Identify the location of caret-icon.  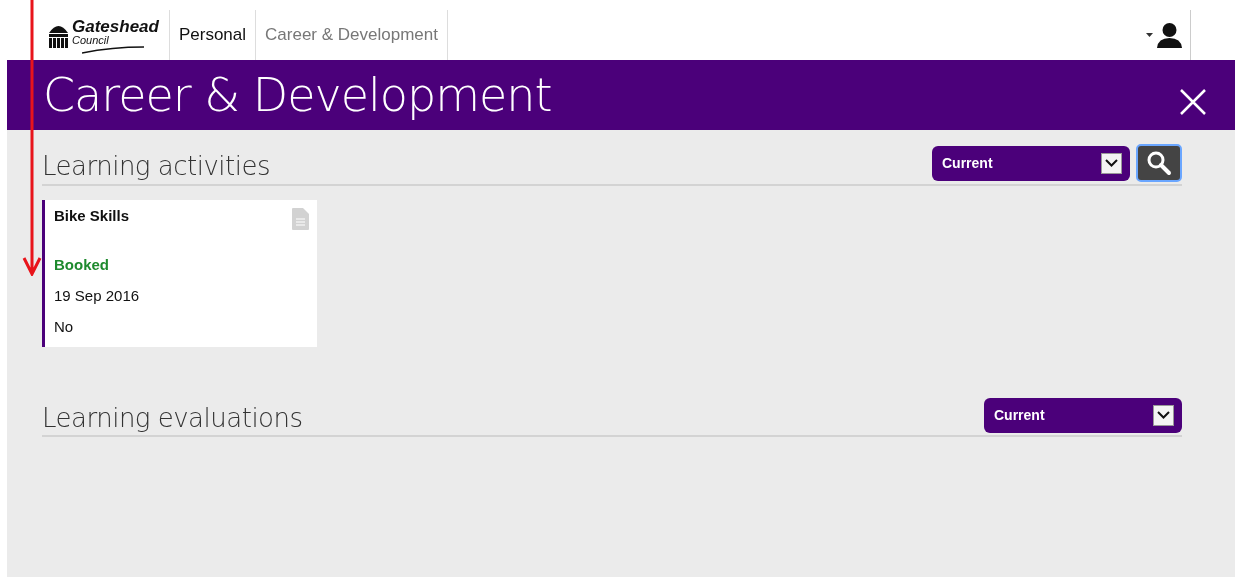
(1149, 35).